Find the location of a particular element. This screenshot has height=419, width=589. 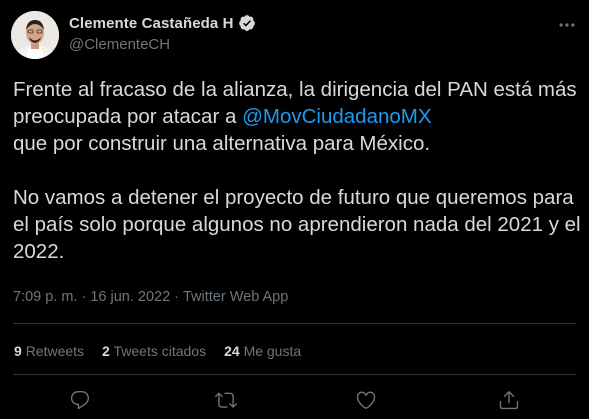

tweet-date: 16 jun. 2022 is located at coordinates (130, 297).